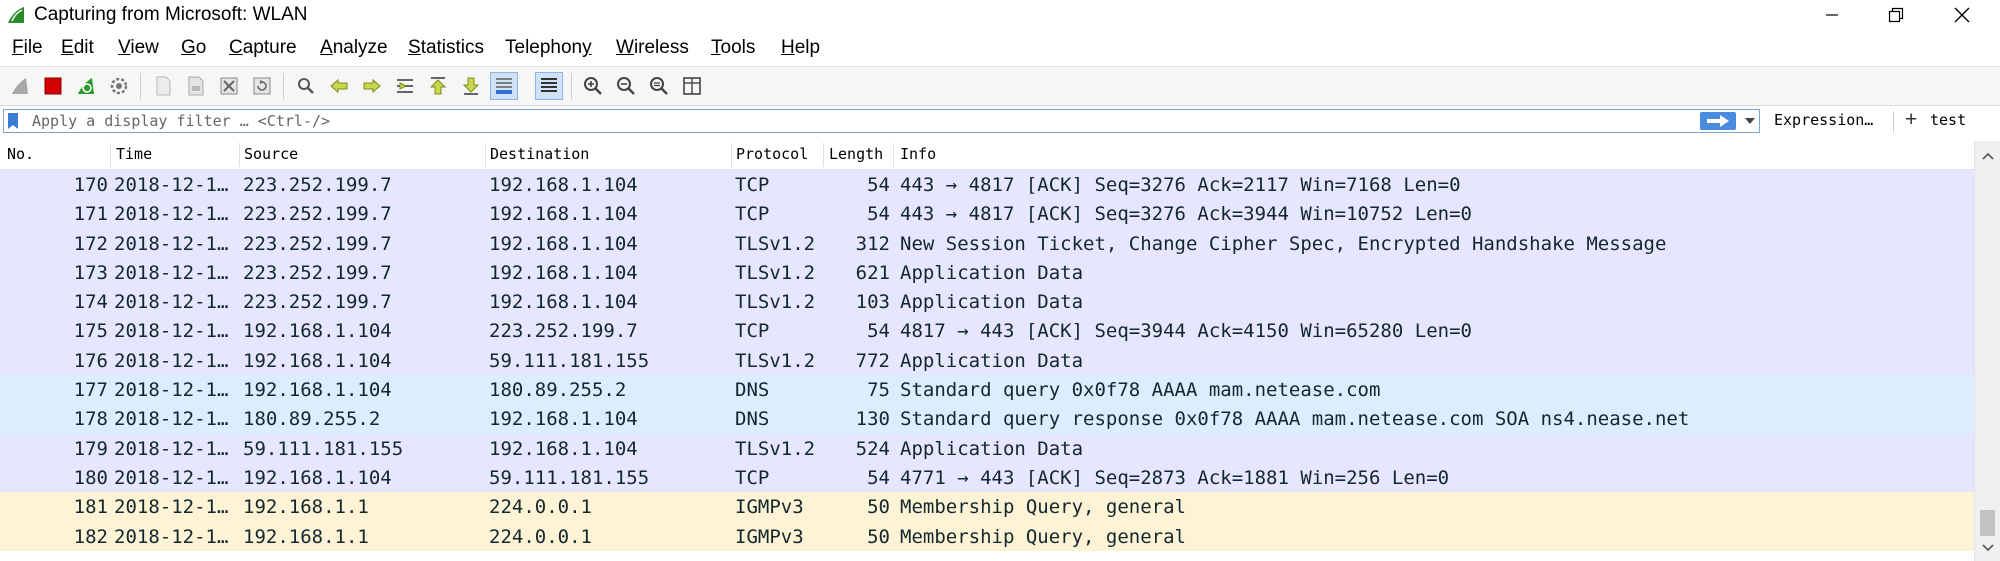  I want to click on column-header-time: Time, so click(134, 154).